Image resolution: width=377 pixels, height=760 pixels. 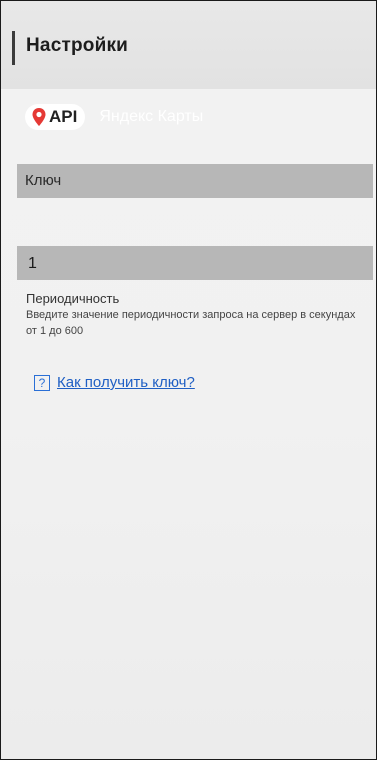 I want to click on map-pin-icon, so click(x=39, y=117).